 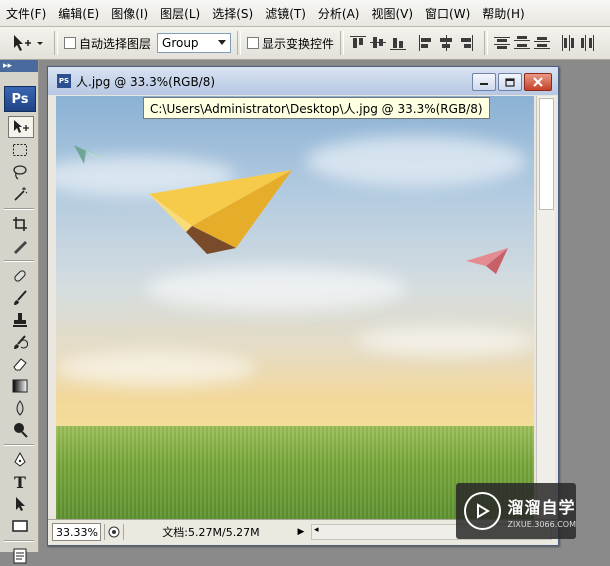 What do you see at coordinates (211, 532) in the screenshot?
I see `document-size-info: 文档:5.27M/5.27M` at bounding box center [211, 532].